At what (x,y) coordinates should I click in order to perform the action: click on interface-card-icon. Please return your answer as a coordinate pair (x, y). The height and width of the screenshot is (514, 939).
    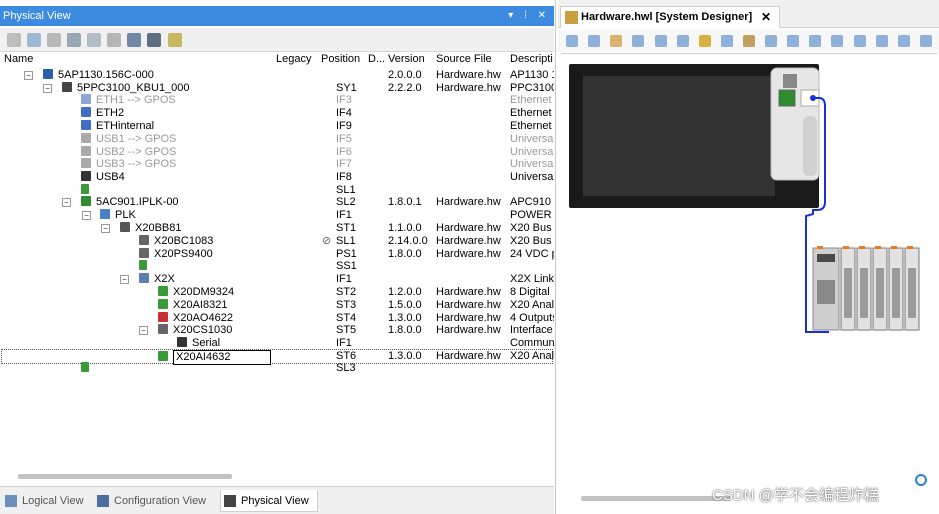
    Looking at the image, I should click on (86, 201).